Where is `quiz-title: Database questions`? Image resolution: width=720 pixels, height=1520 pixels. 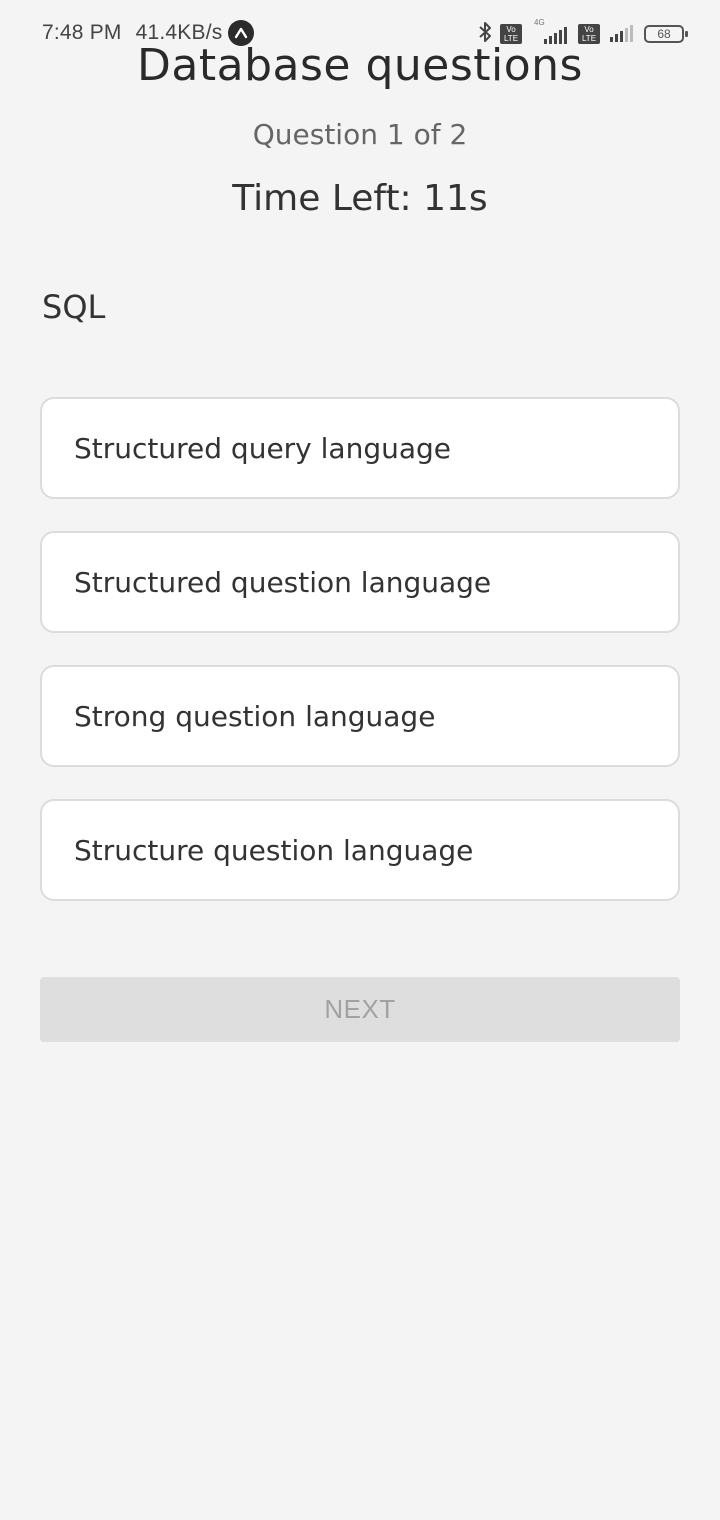
quiz-title: Database questions is located at coordinates (360, 65).